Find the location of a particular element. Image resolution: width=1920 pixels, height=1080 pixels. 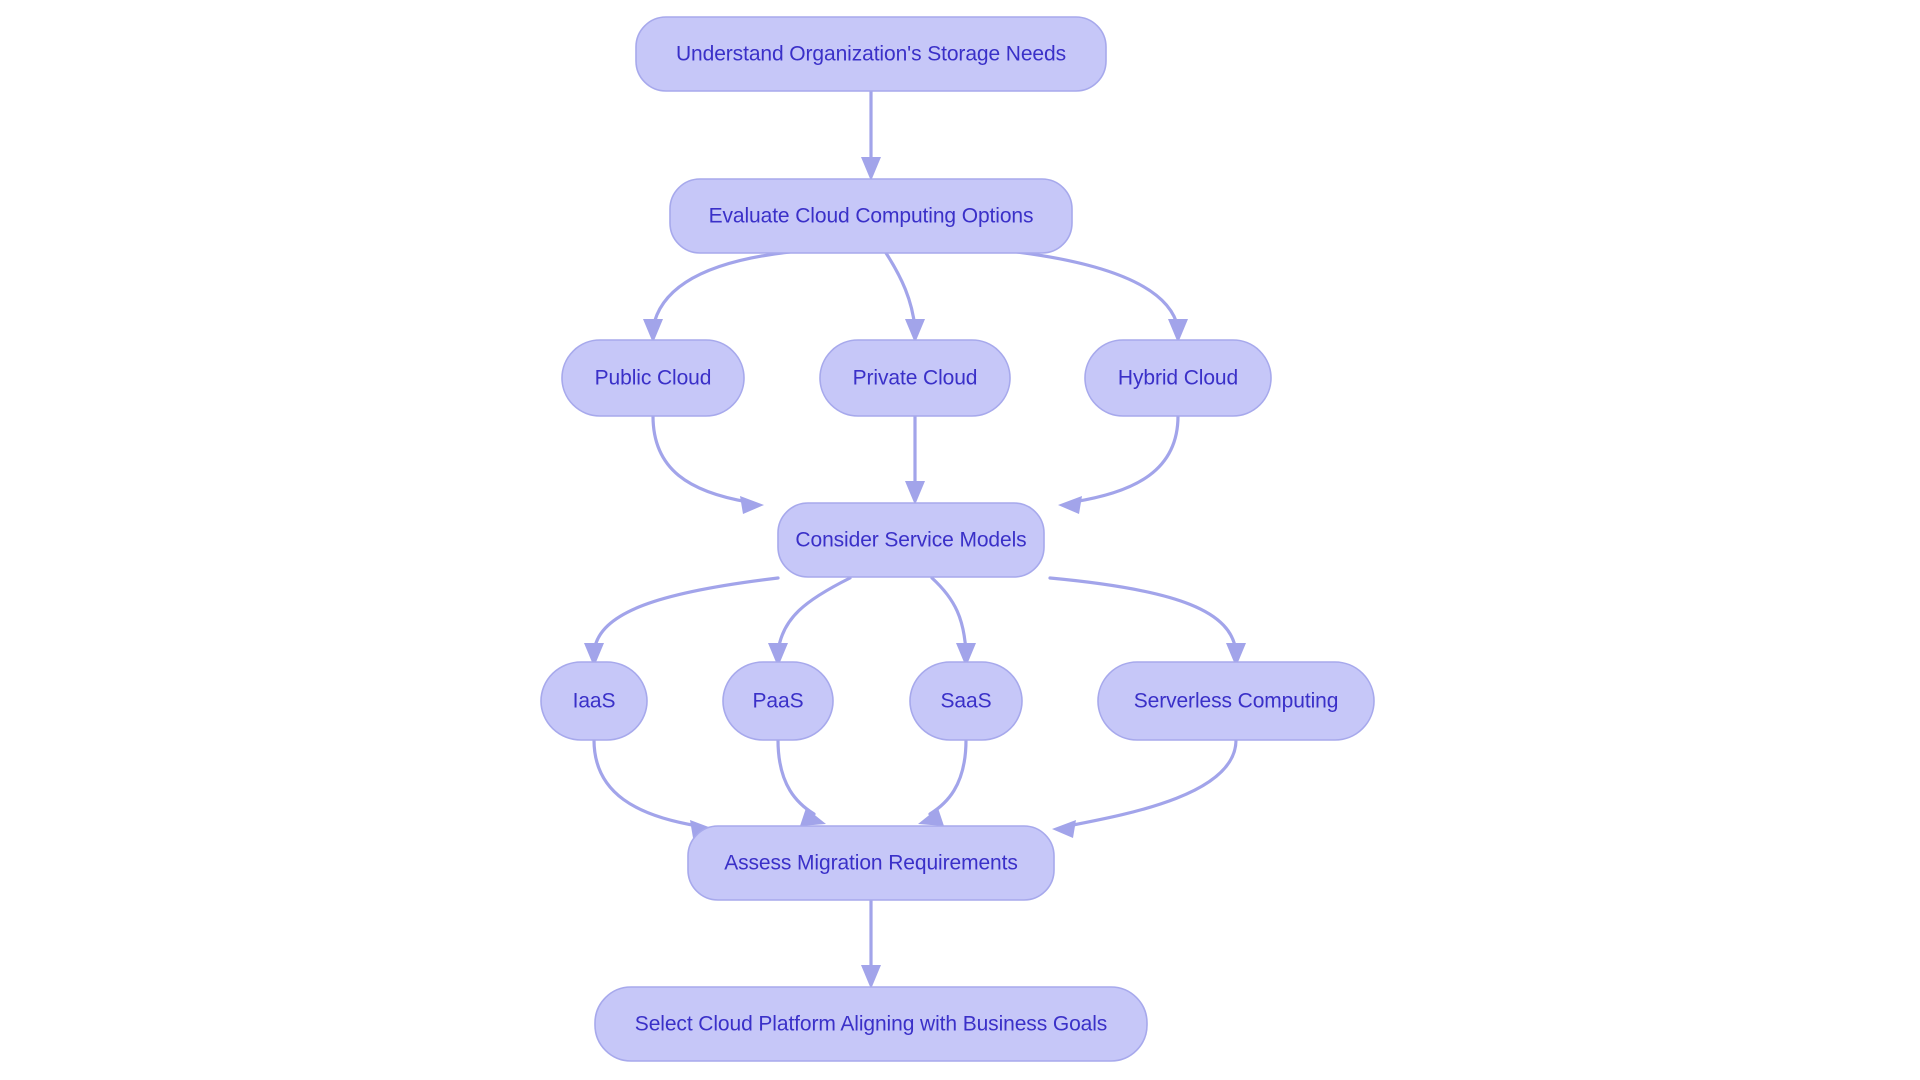

edge-consider-service-models-to-serverless-computing is located at coordinates (1147, 621).